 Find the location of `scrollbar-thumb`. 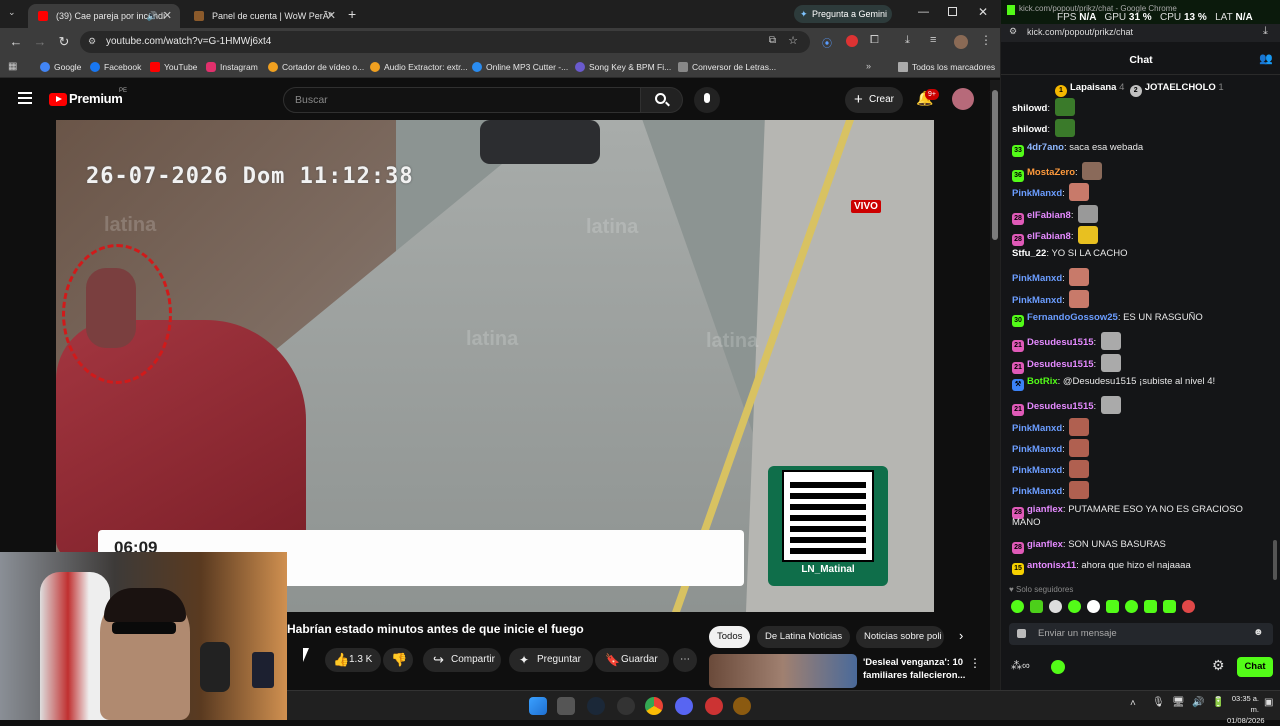

scrollbar-thumb is located at coordinates (995, 165).